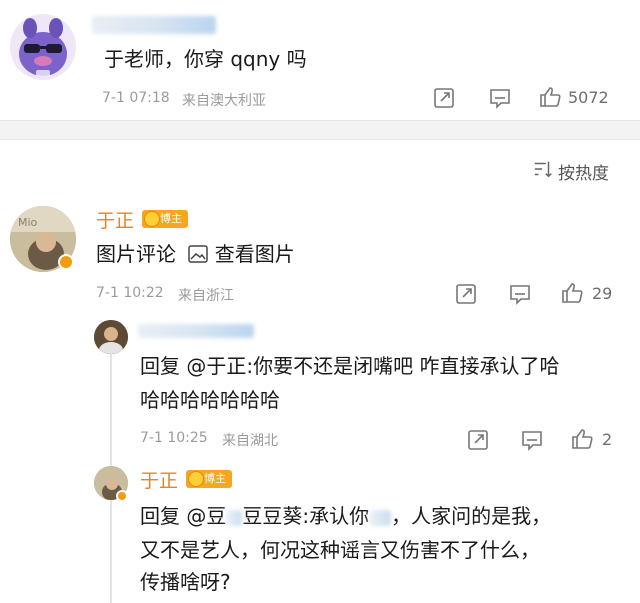  What do you see at coordinates (471, 516) in the screenshot?
I see `reply-content-2: ，人家问的是我，` at bounding box center [471, 516].